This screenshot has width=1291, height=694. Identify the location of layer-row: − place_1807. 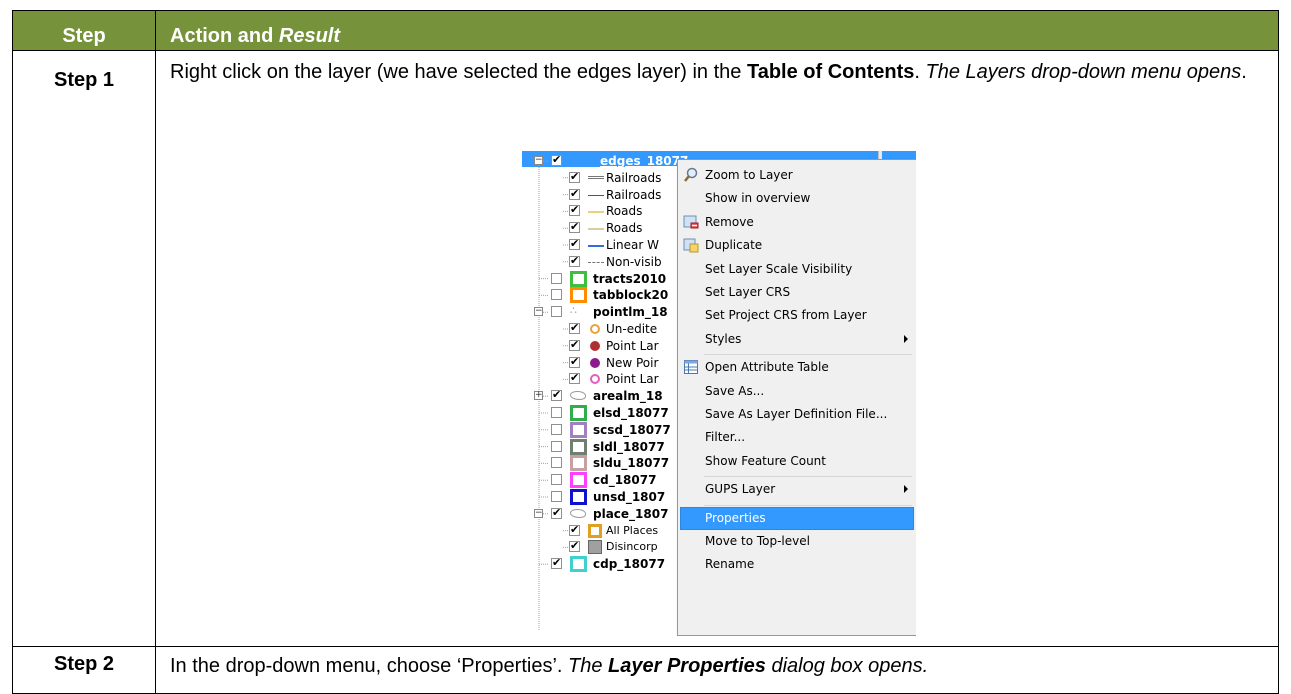
(602, 514).